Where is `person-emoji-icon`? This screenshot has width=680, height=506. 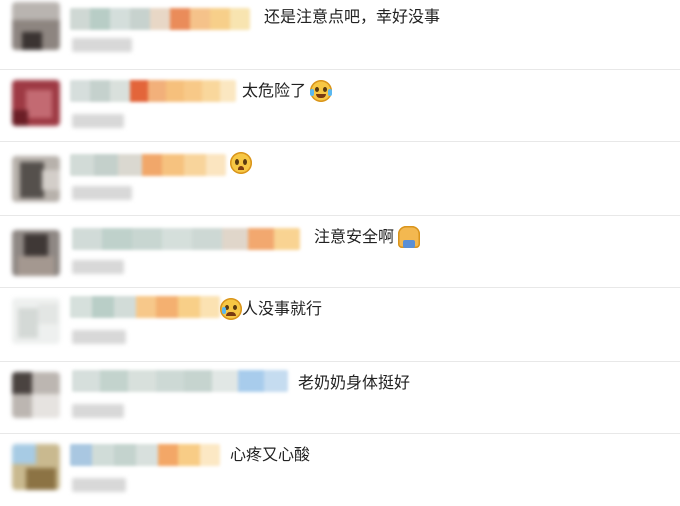 person-emoji-icon is located at coordinates (409, 237).